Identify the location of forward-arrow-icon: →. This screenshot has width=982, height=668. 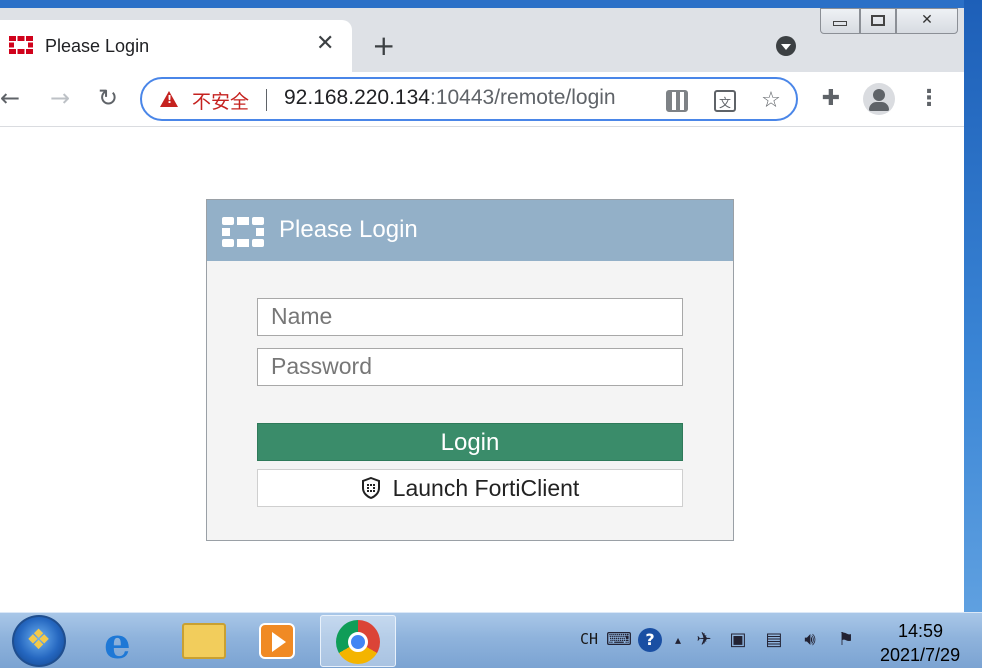
(60, 98).